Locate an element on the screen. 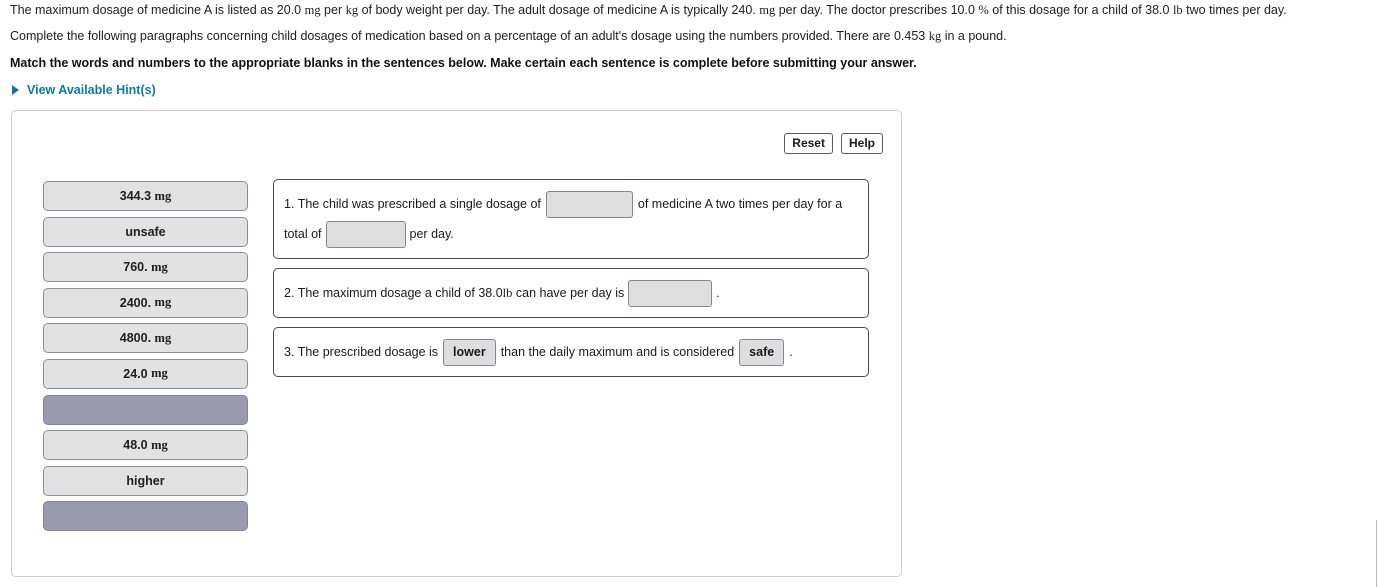 Image resolution: width=1377 pixels, height=587 pixels. problem-line-1-seg-d: per day. The doctor prescribes 10.0 is located at coordinates (877, 10).